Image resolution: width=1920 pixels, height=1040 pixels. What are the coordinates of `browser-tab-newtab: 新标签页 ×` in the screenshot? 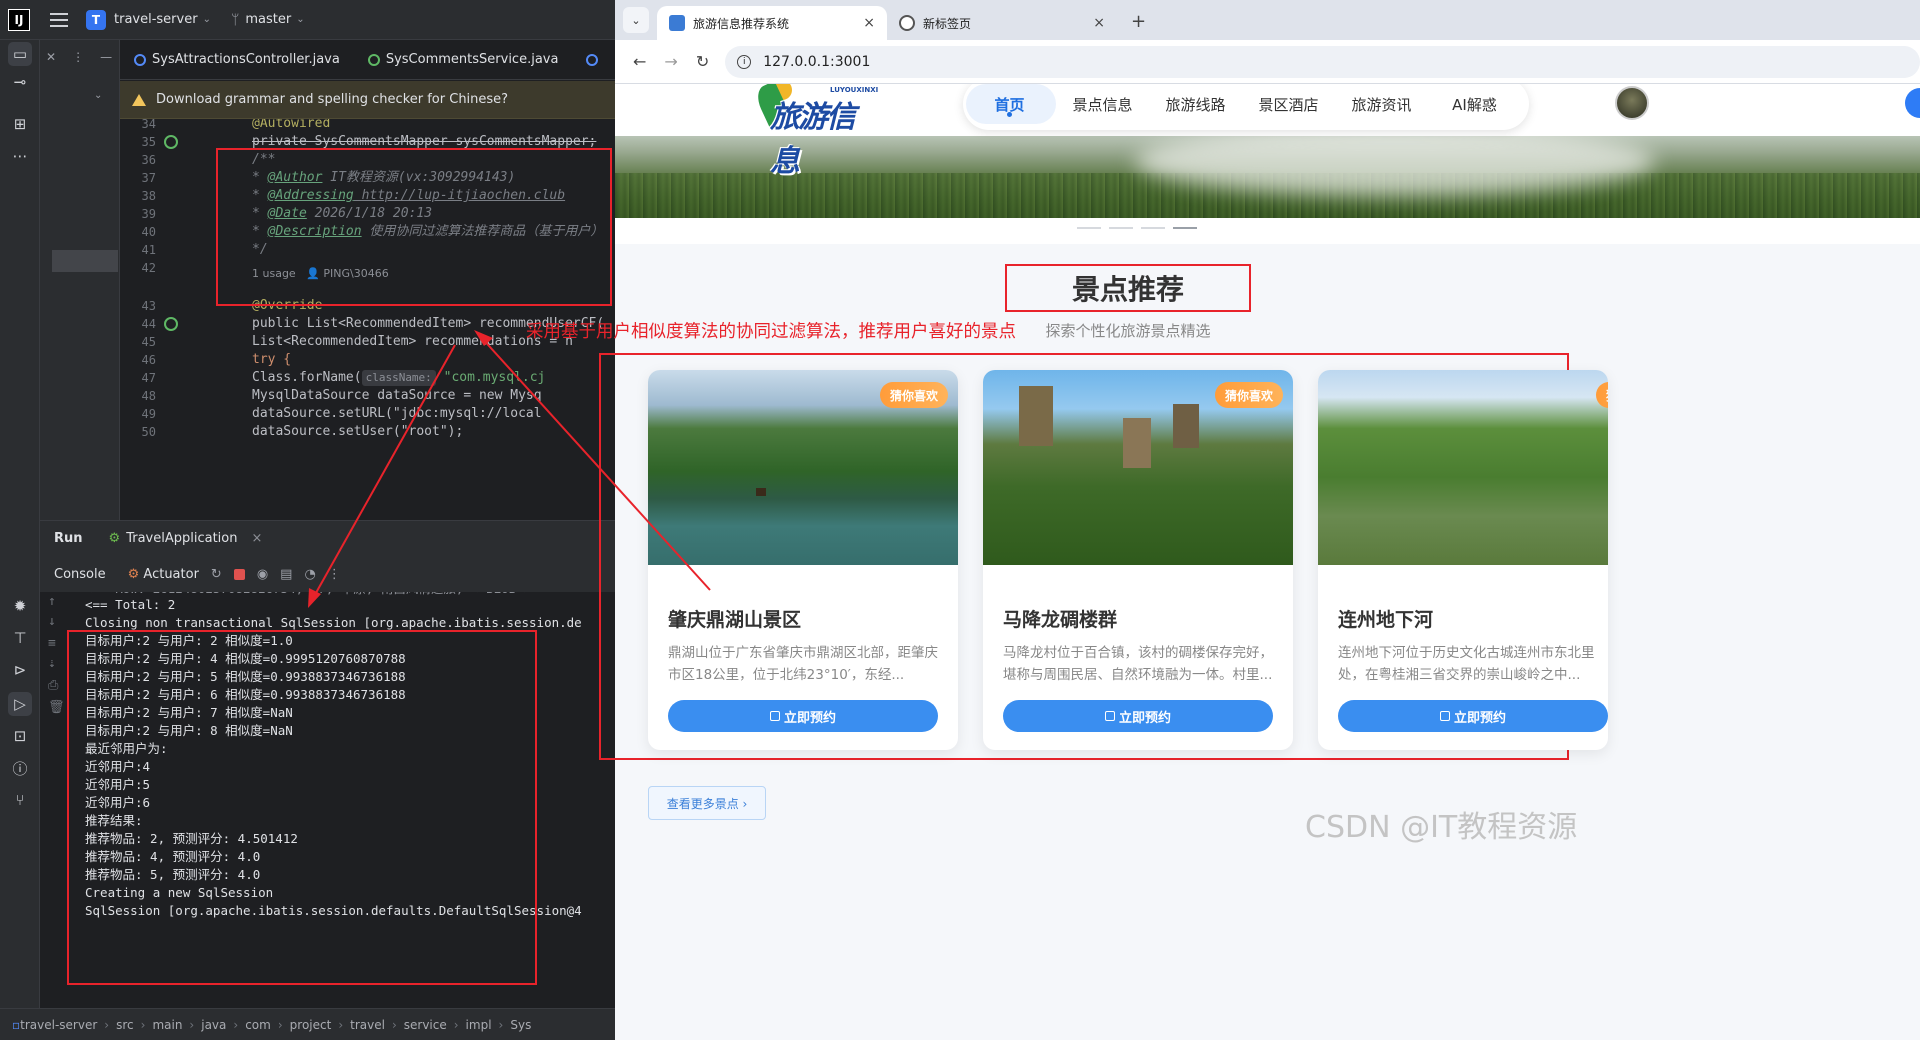 It's located at (1002, 23).